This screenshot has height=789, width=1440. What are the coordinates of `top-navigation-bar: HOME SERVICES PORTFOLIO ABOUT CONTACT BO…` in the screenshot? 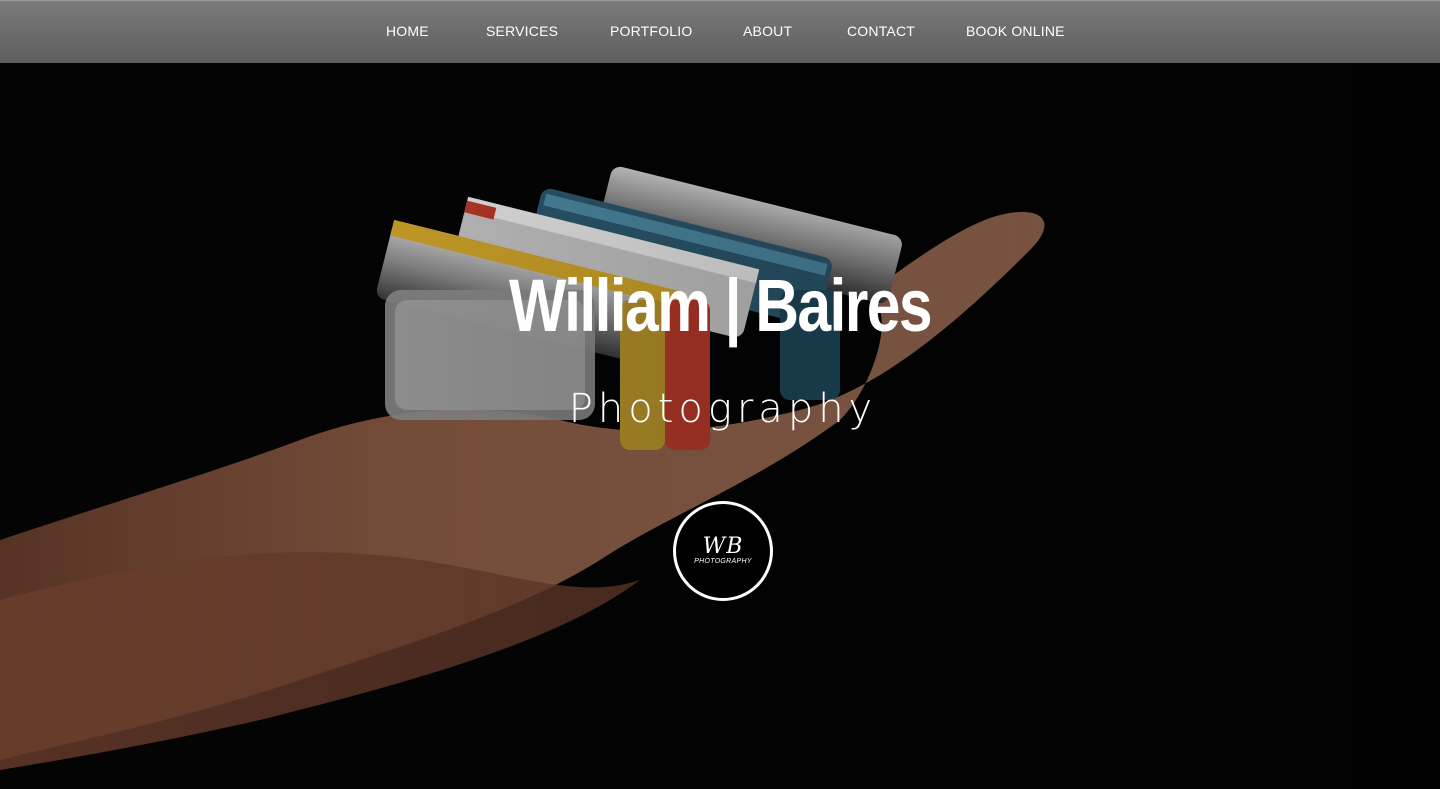 It's located at (720, 31).